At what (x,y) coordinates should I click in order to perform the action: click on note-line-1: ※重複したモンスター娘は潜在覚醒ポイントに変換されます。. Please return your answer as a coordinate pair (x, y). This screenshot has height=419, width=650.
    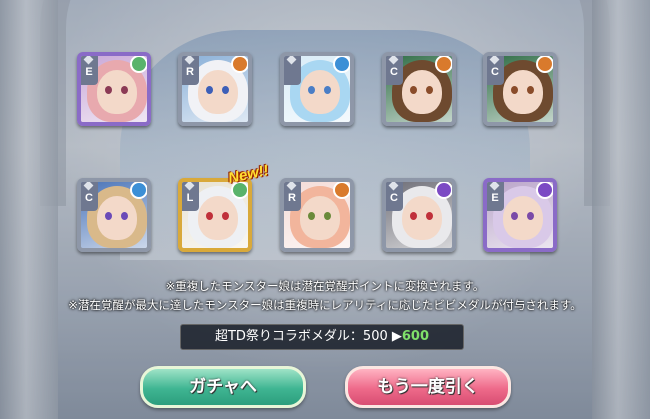
    Looking at the image, I should click on (325, 286).